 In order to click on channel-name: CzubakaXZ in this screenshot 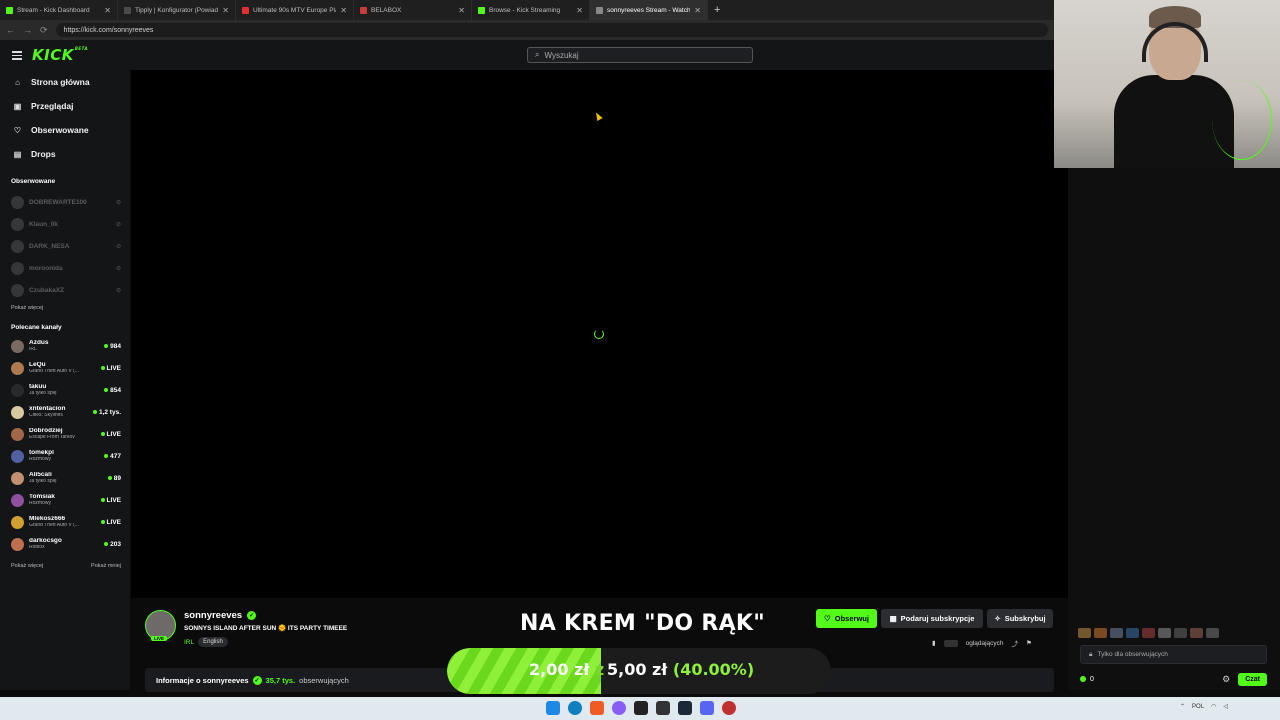, I will do `click(47, 290)`.